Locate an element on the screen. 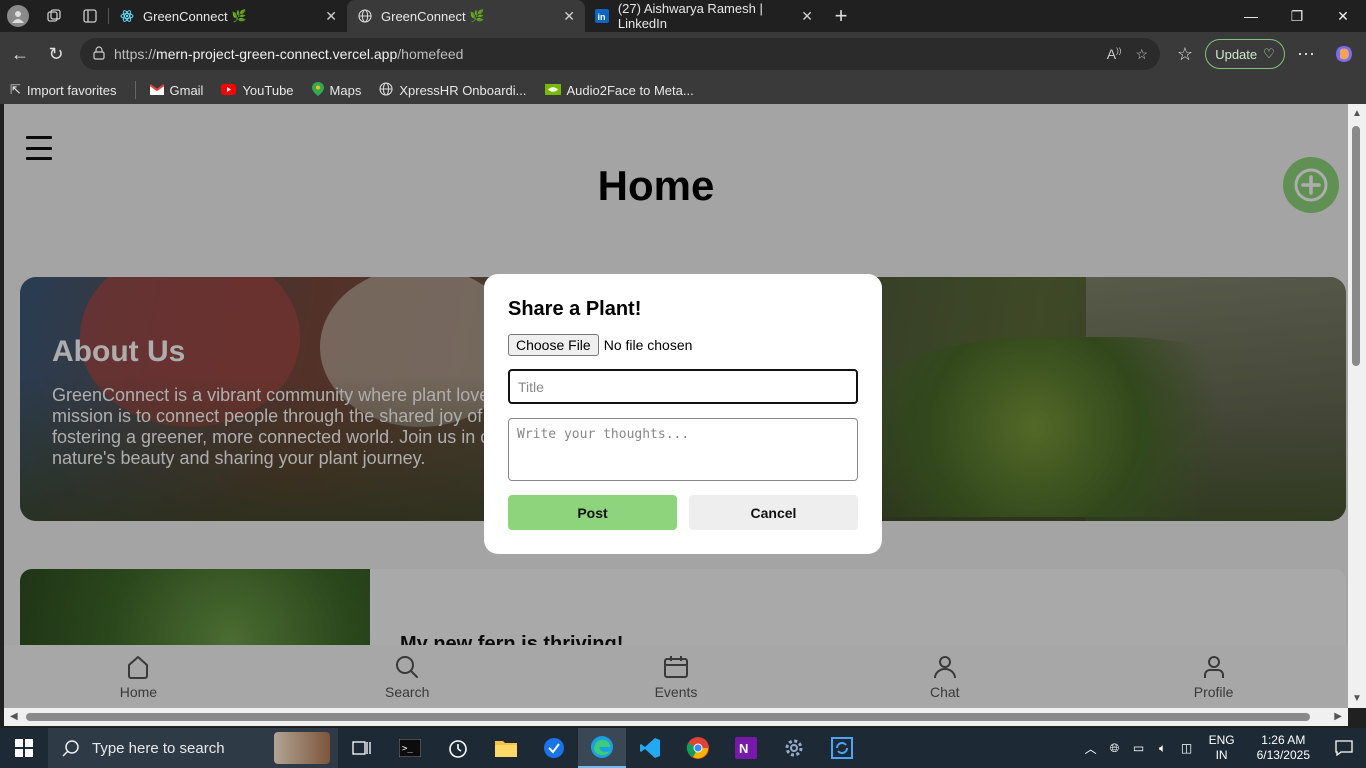 This screenshot has width=1366, height=768. search-highlight-icon is located at coordinates (302, 748).